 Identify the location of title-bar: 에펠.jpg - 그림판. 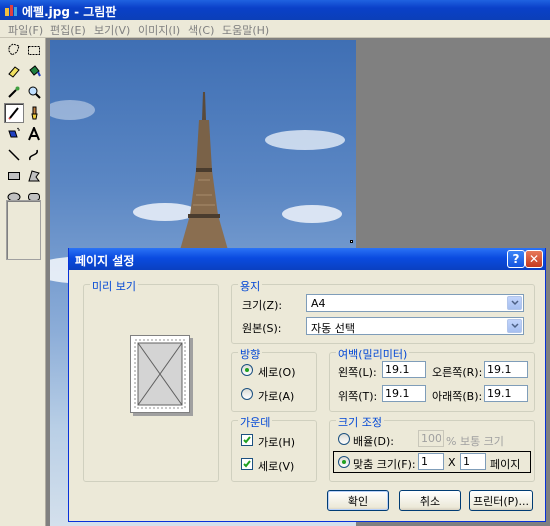
(275, 10).